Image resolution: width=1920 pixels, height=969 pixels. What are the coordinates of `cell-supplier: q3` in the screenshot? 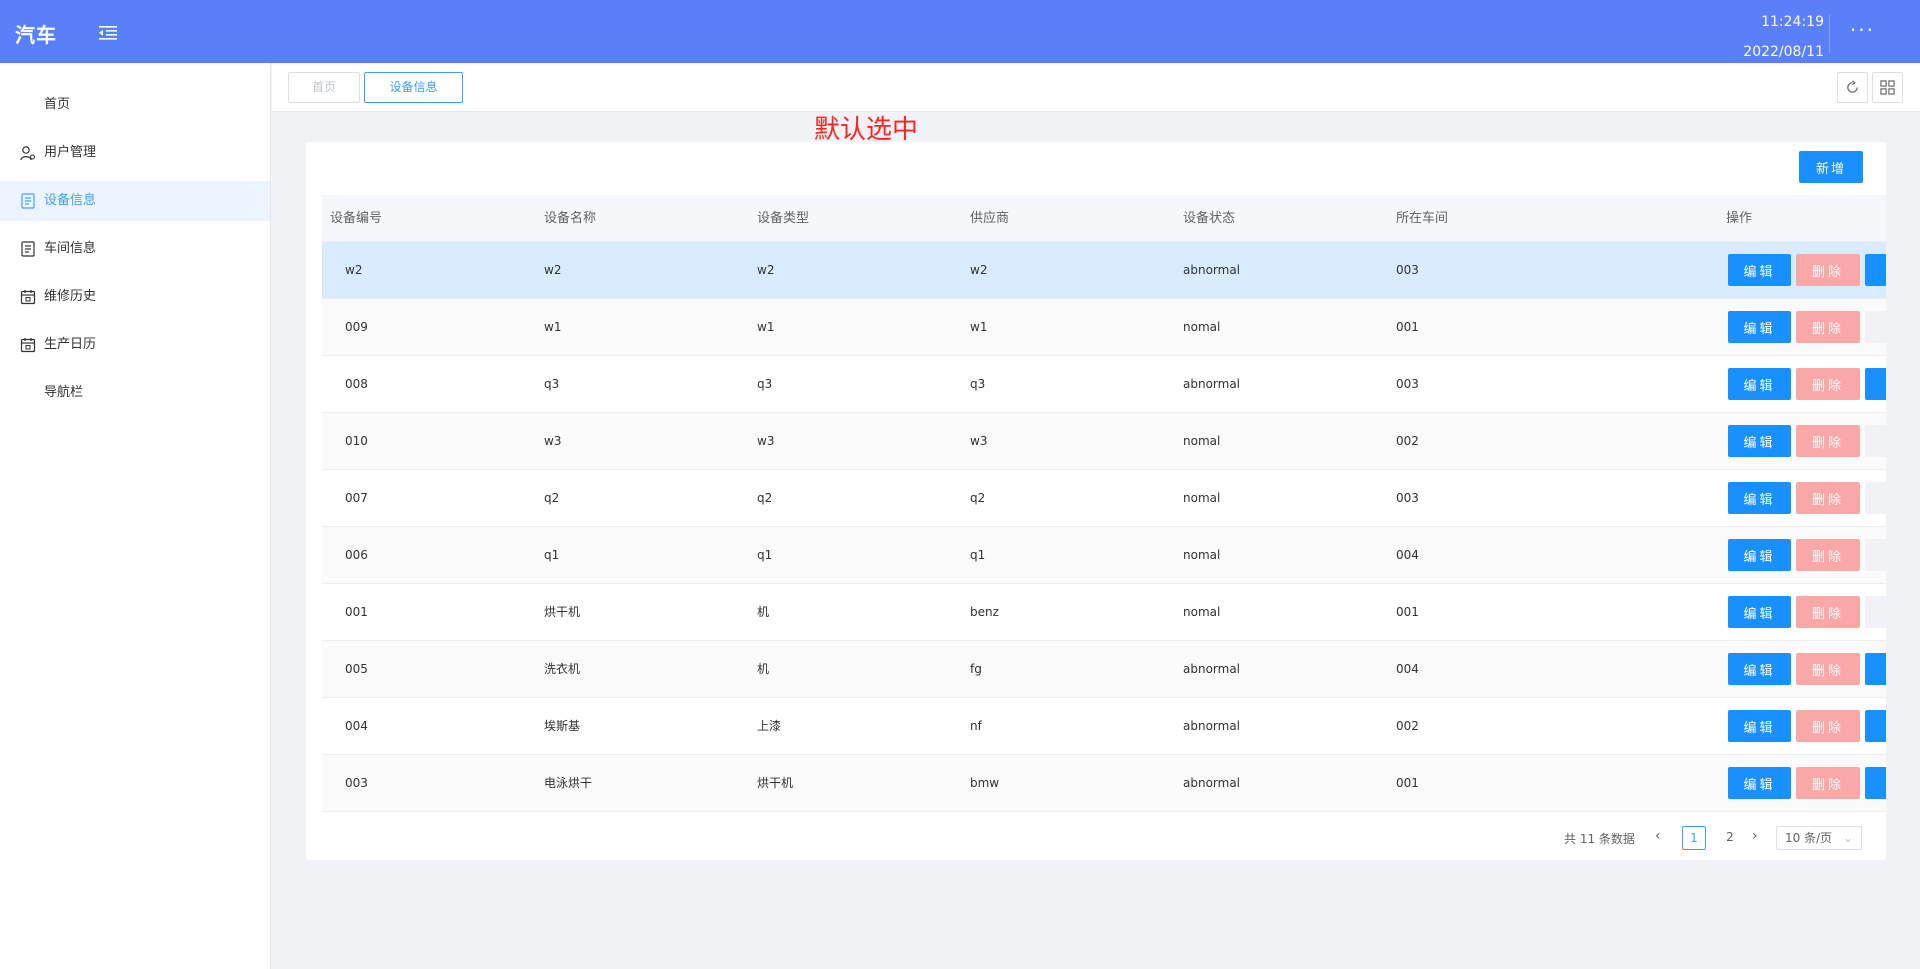 It's located at (978, 384).